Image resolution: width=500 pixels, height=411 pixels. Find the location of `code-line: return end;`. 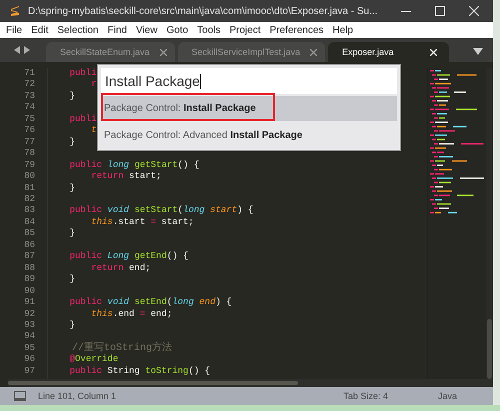

code-line: return end; is located at coordinates (120, 268).